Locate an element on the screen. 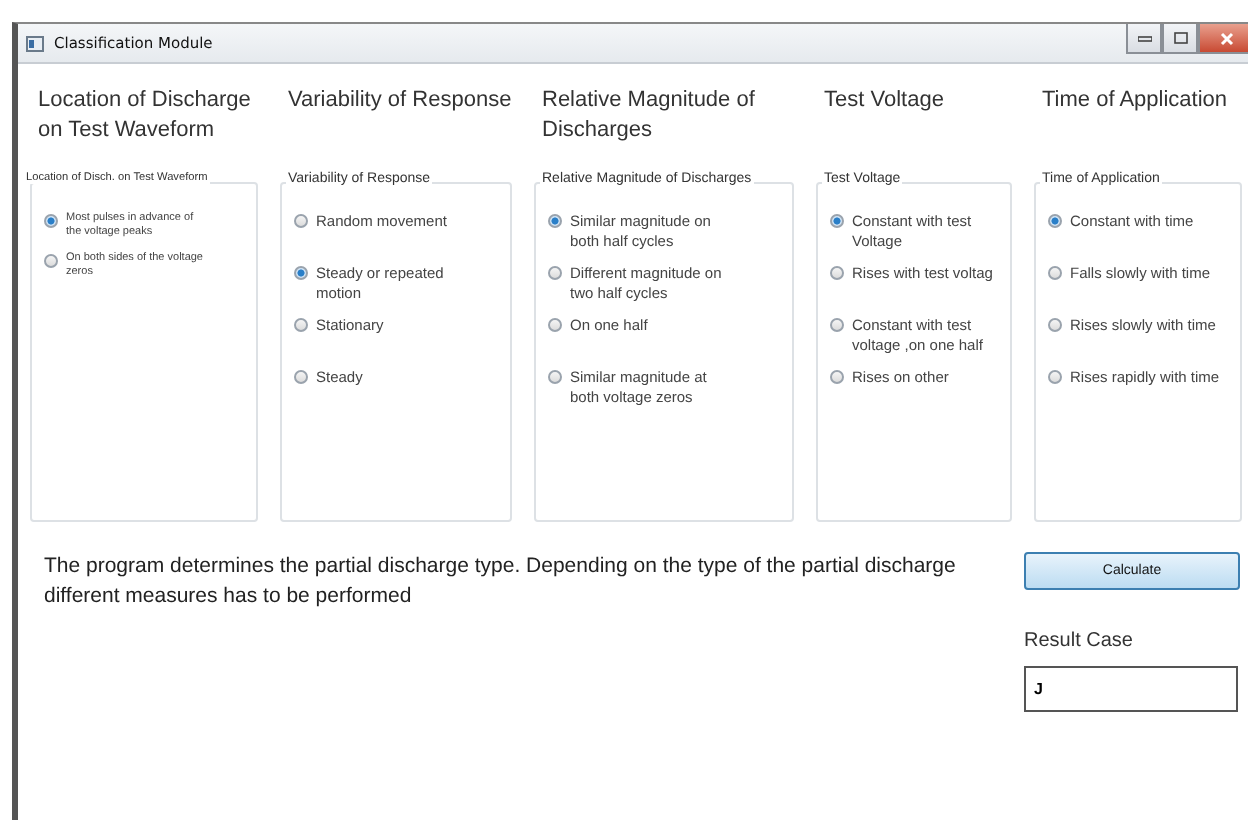 The image size is (1248, 820). column-heading: Location of Discharge on Test Waveform is located at coordinates (144, 116).